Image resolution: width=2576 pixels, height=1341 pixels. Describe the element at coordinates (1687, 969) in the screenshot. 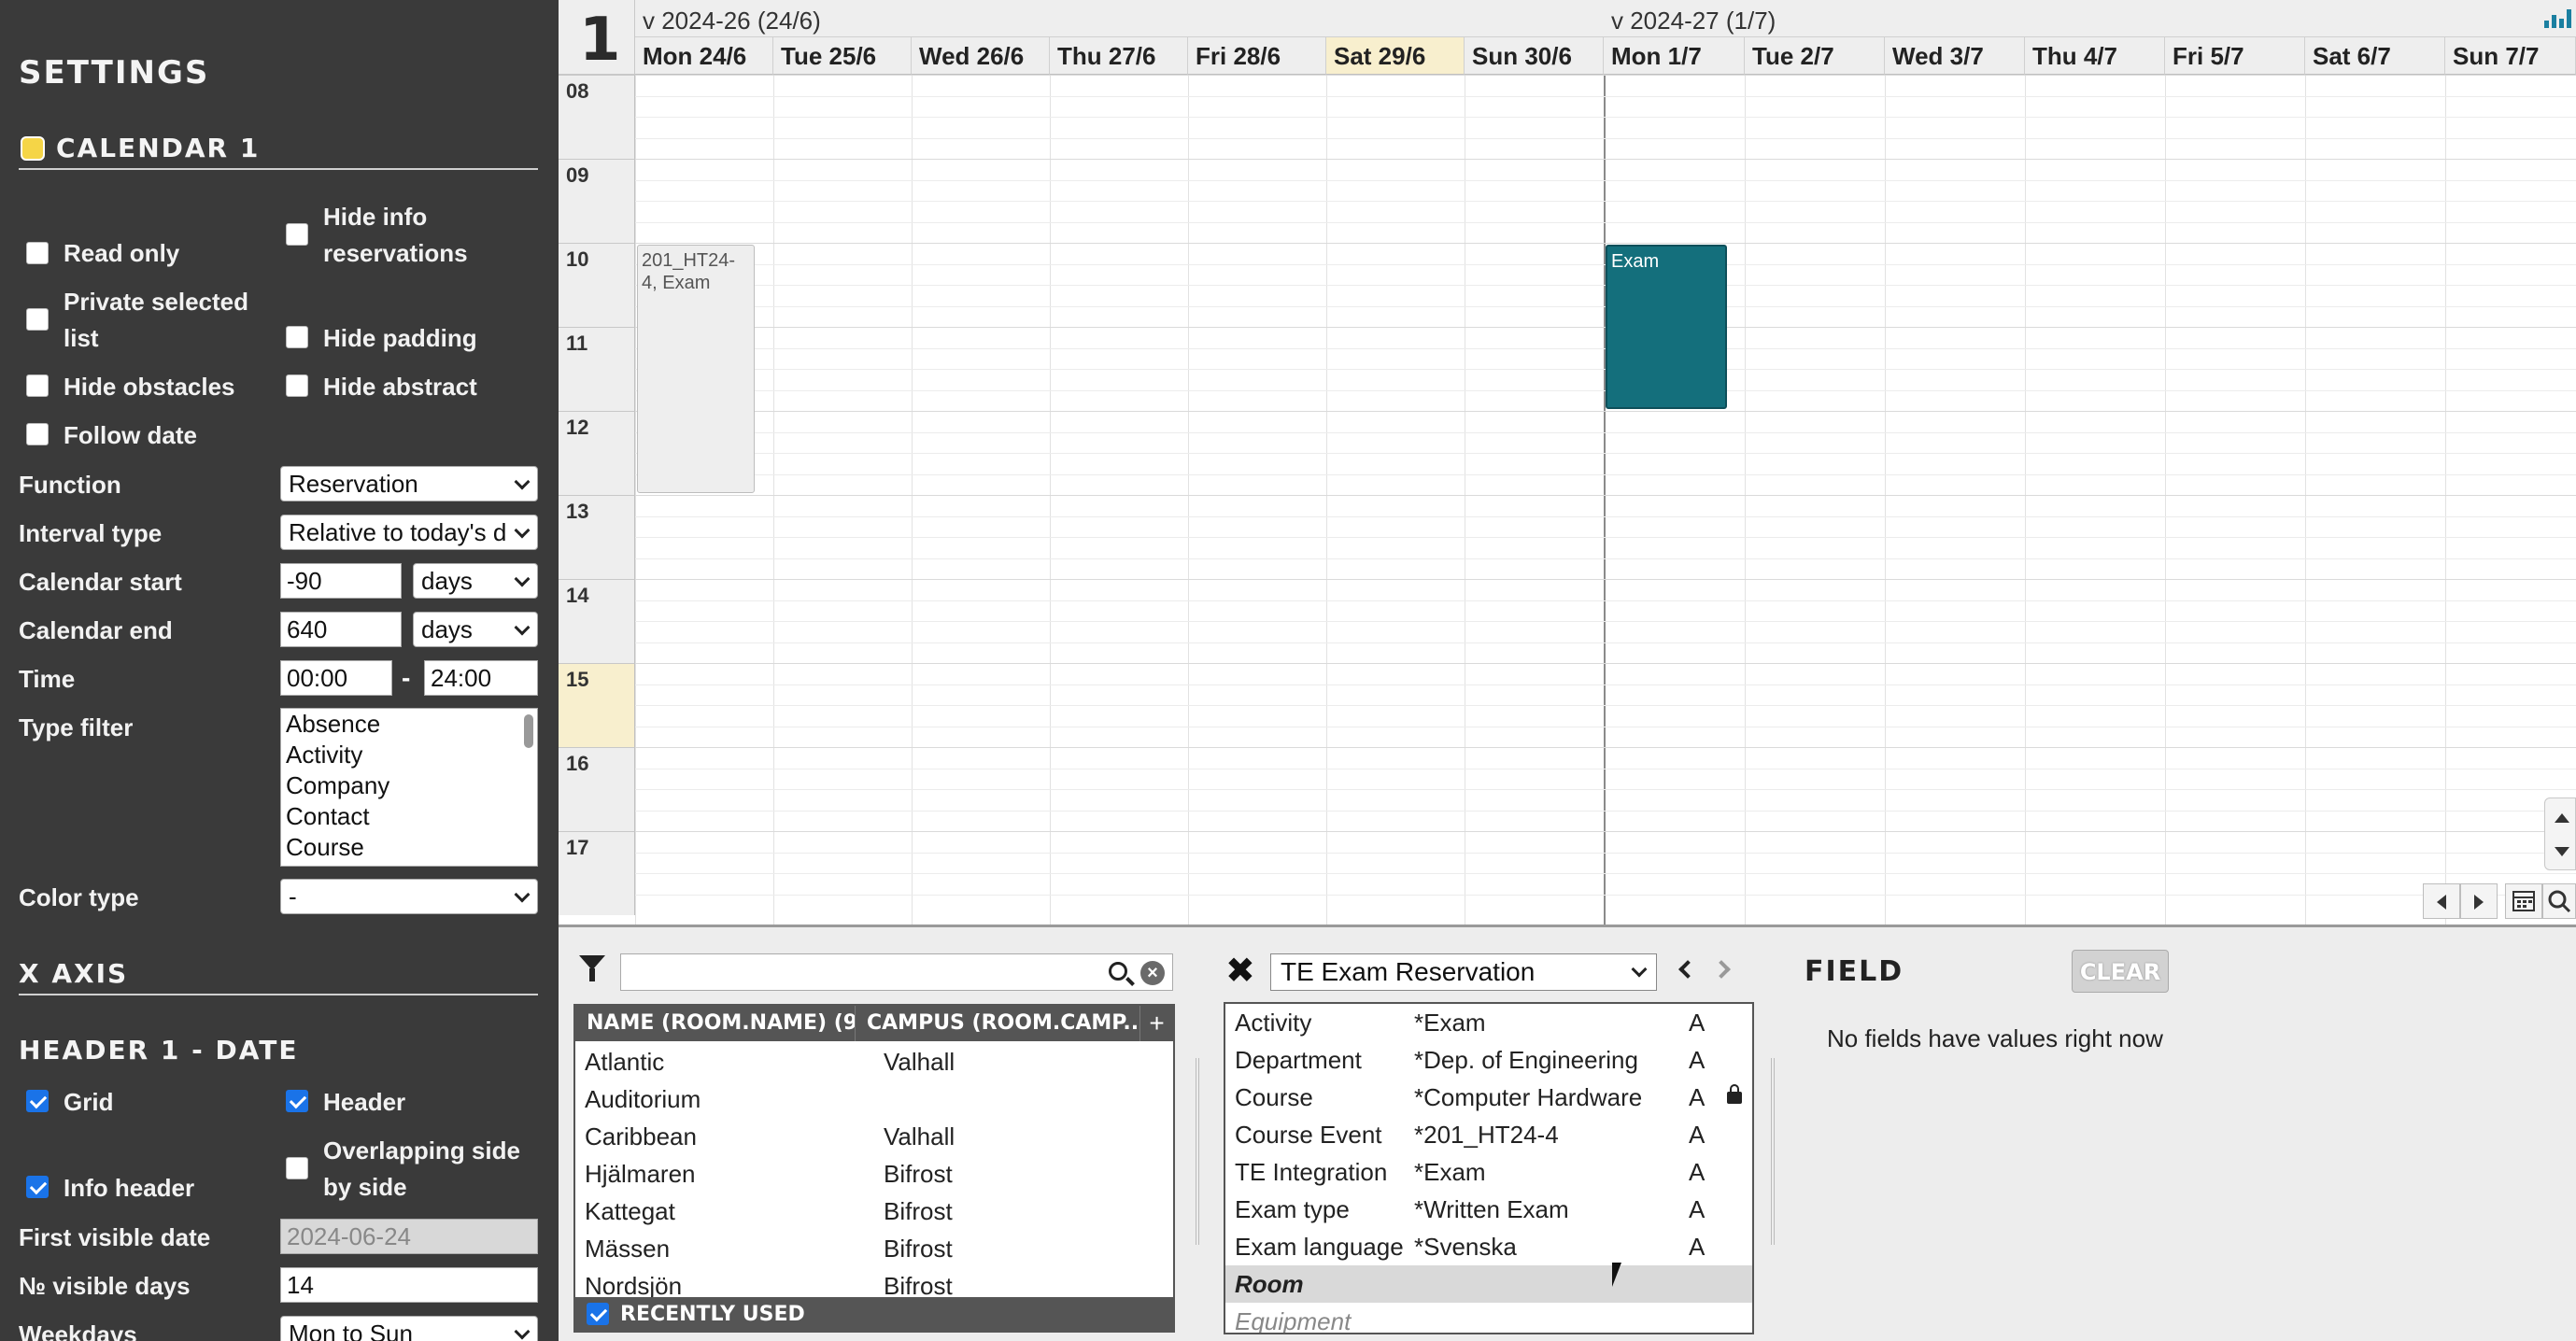

I see `previous-reservation-icon` at that location.